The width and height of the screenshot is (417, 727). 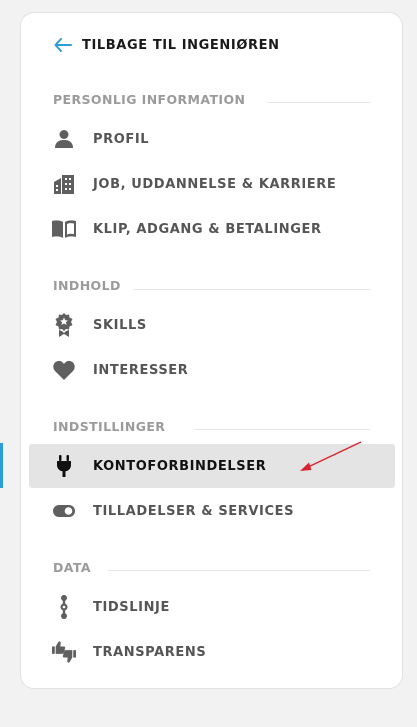 I want to click on nav-item-label: KONTOFORBINDELSER, so click(x=180, y=466).